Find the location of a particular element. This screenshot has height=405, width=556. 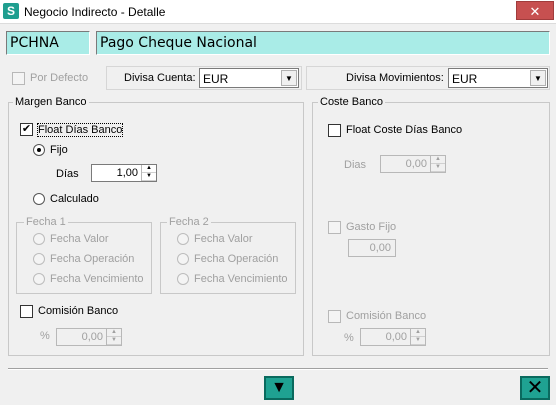

expand-button: ▼ is located at coordinates (279, 388).